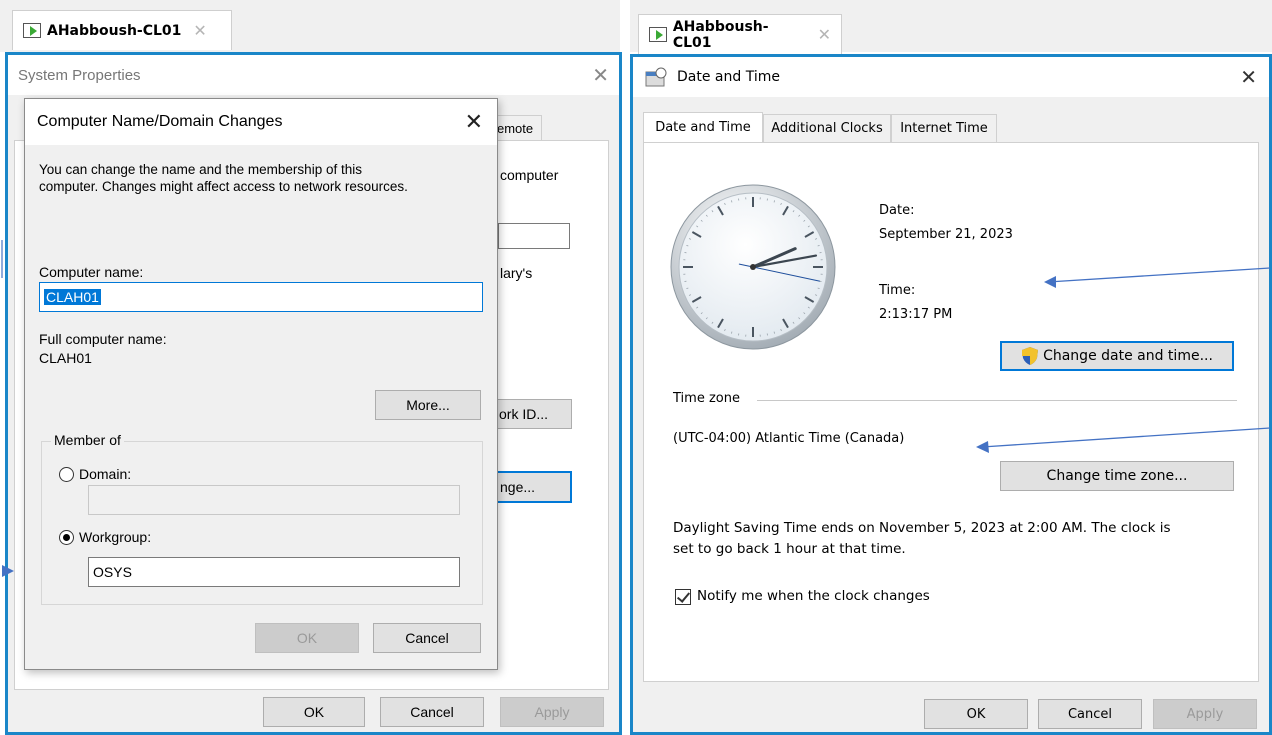 The width and height of the screenshot is (1272, 735). I want to click on notify-label: Notify me when the clock changes, so click(813, 596).